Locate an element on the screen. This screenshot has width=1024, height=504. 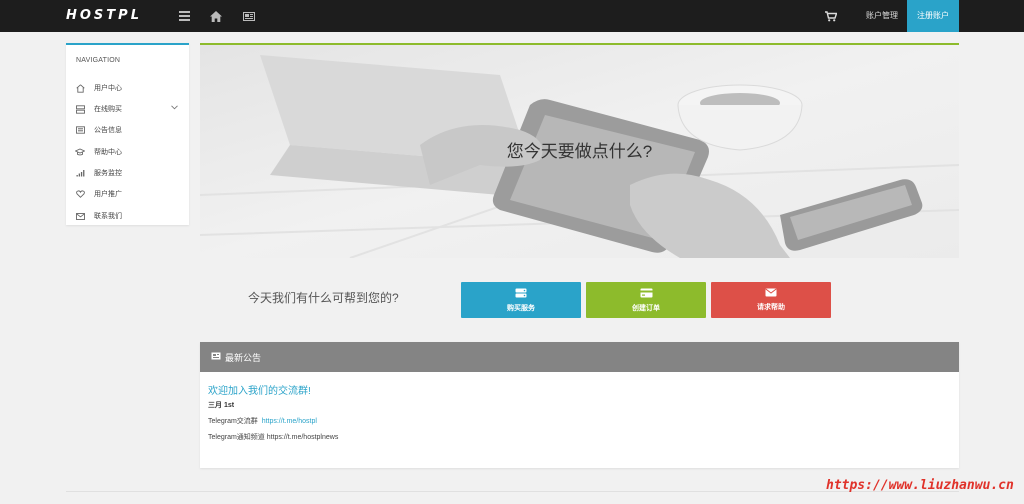
graduation-cap-icon is located at coordinates (80, 152).